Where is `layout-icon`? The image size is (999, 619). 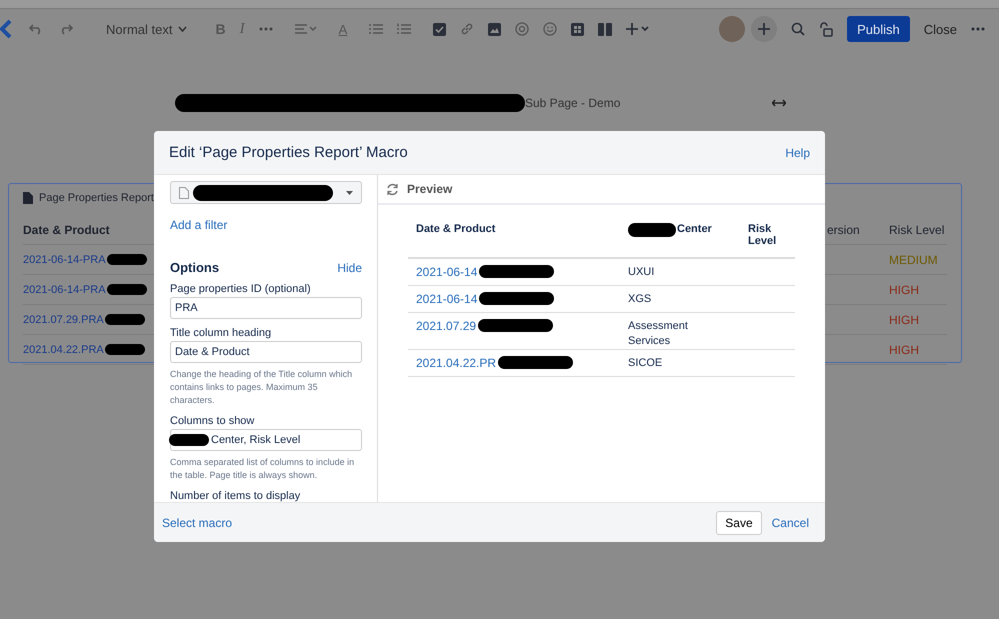
layout-icon is located at coordinates (605, 29).